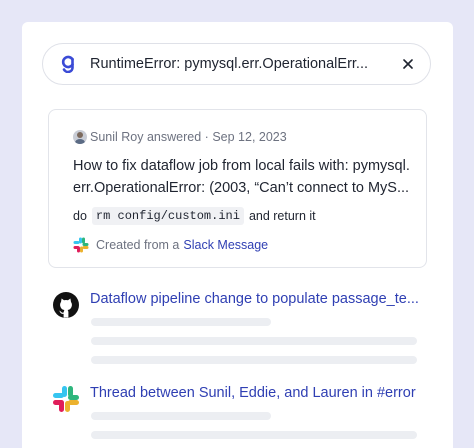 This screenshot has width=474, height=448. What do you see at coordinates (408, 64) in the screenshot?
I see `close-icon` at bounding box center [408, 64].